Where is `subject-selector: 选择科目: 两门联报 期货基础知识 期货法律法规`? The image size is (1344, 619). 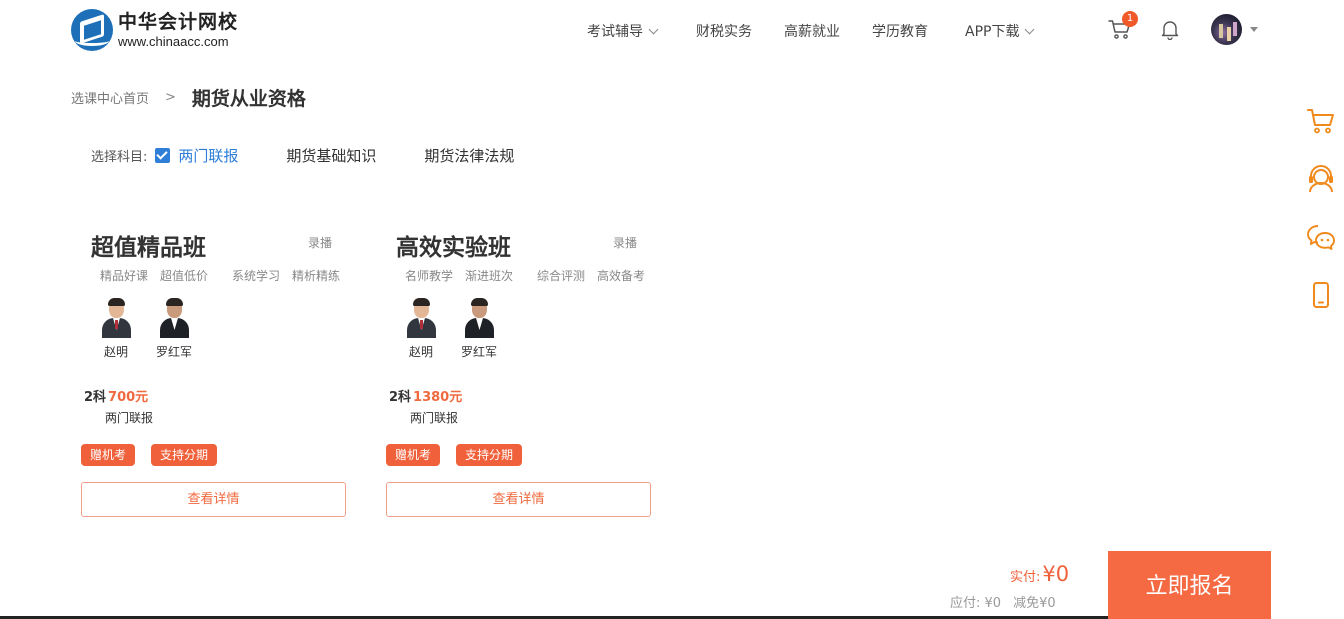 subject-selector: 选择科目: 两门联报 期货基础知识 期货法律法规 is located at coordinates (302, 155).